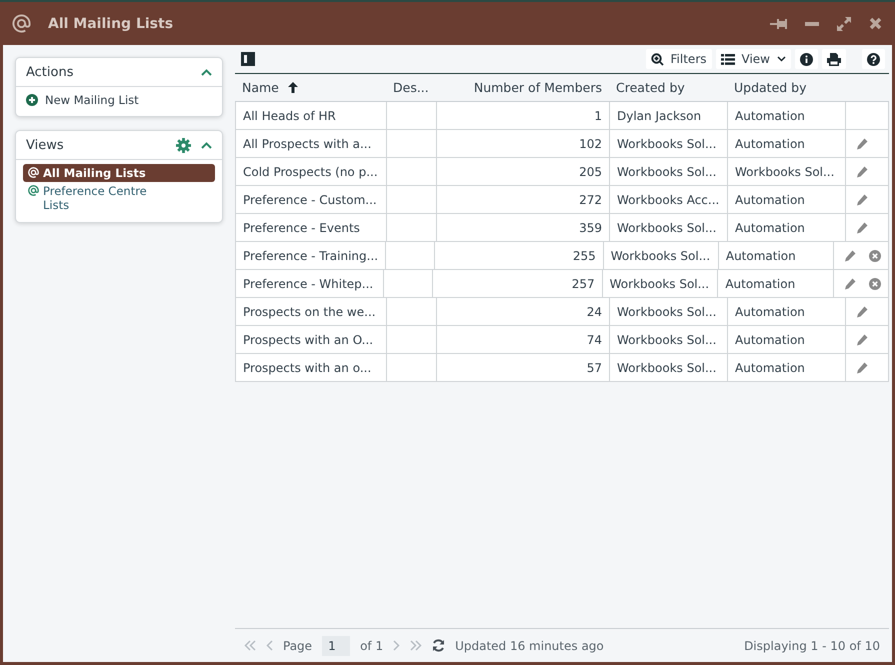  What do you see at coordinates (518, 255) in the screenshot?
I see `table-cell: 255` at bounding box center [518, 255].